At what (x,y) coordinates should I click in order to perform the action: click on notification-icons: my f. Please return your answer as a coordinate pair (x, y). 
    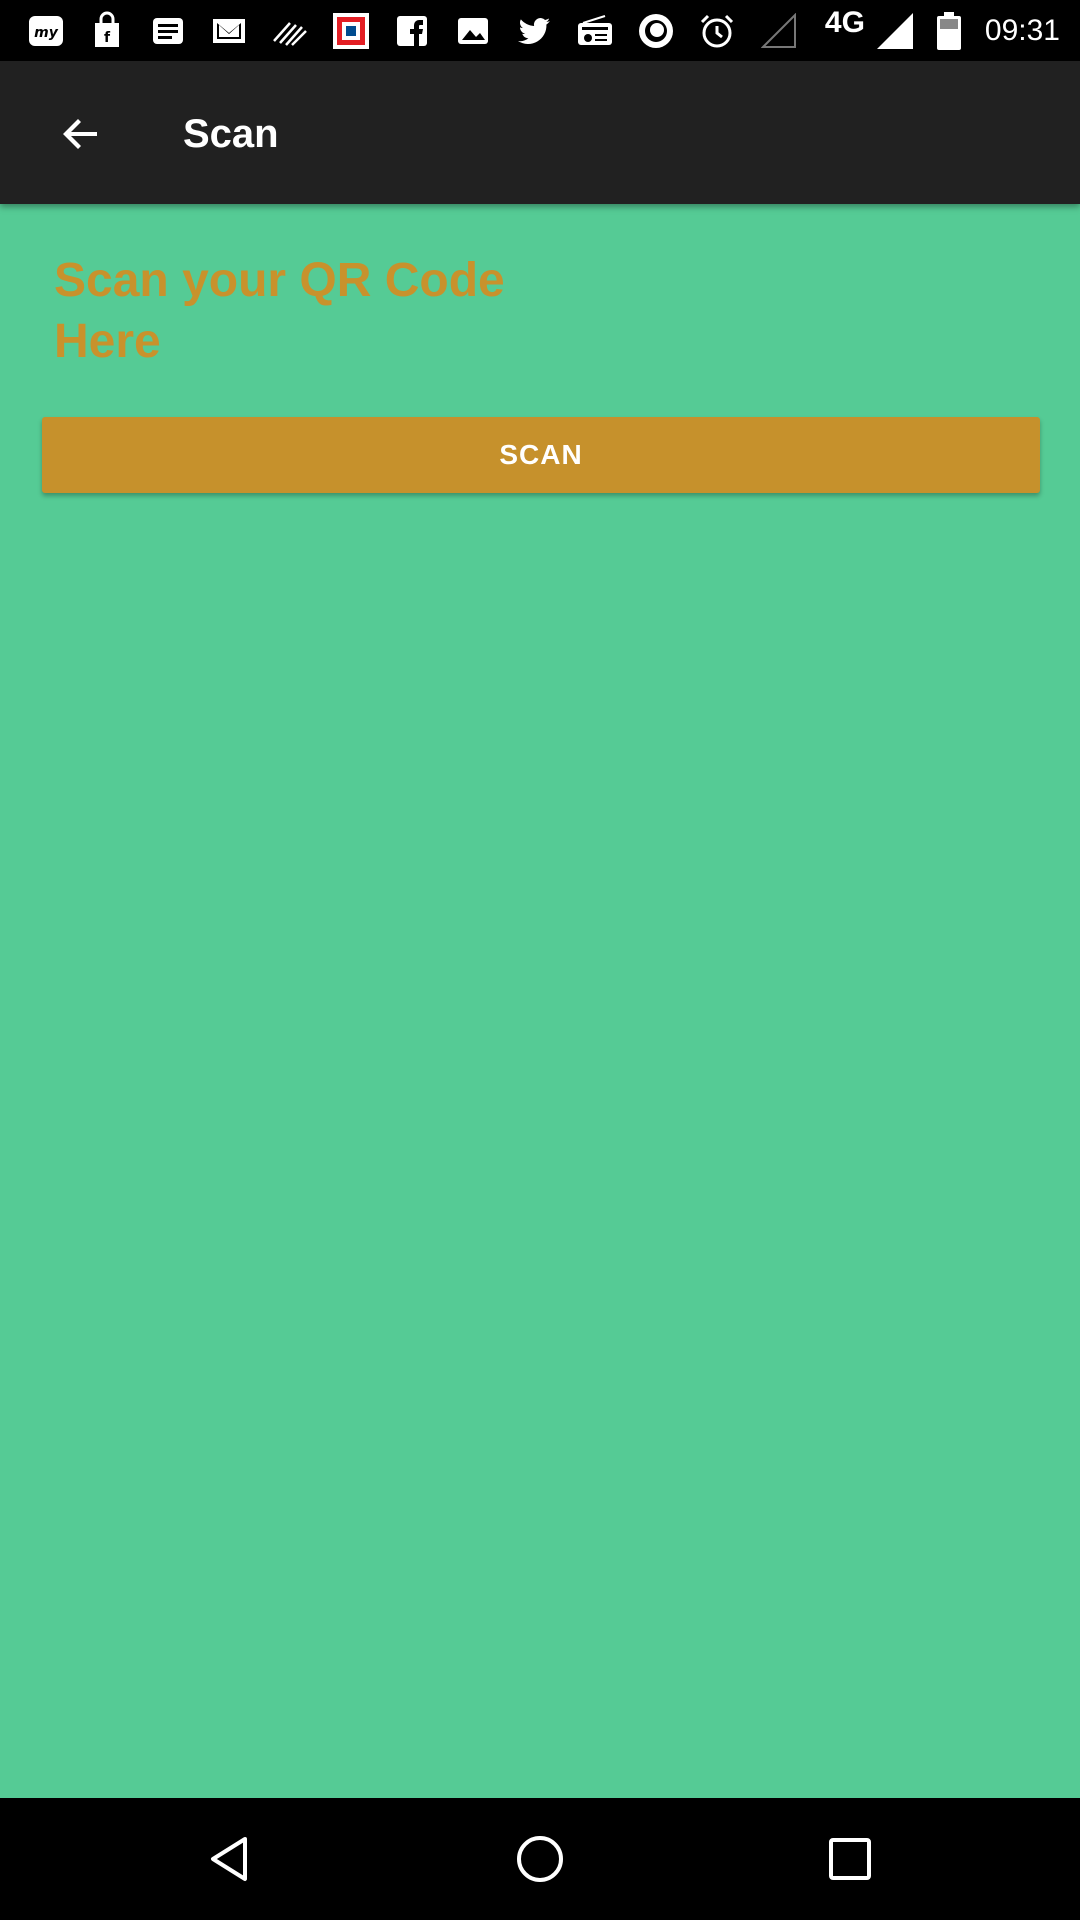
    Looking at the image, I should click on (390, 31).